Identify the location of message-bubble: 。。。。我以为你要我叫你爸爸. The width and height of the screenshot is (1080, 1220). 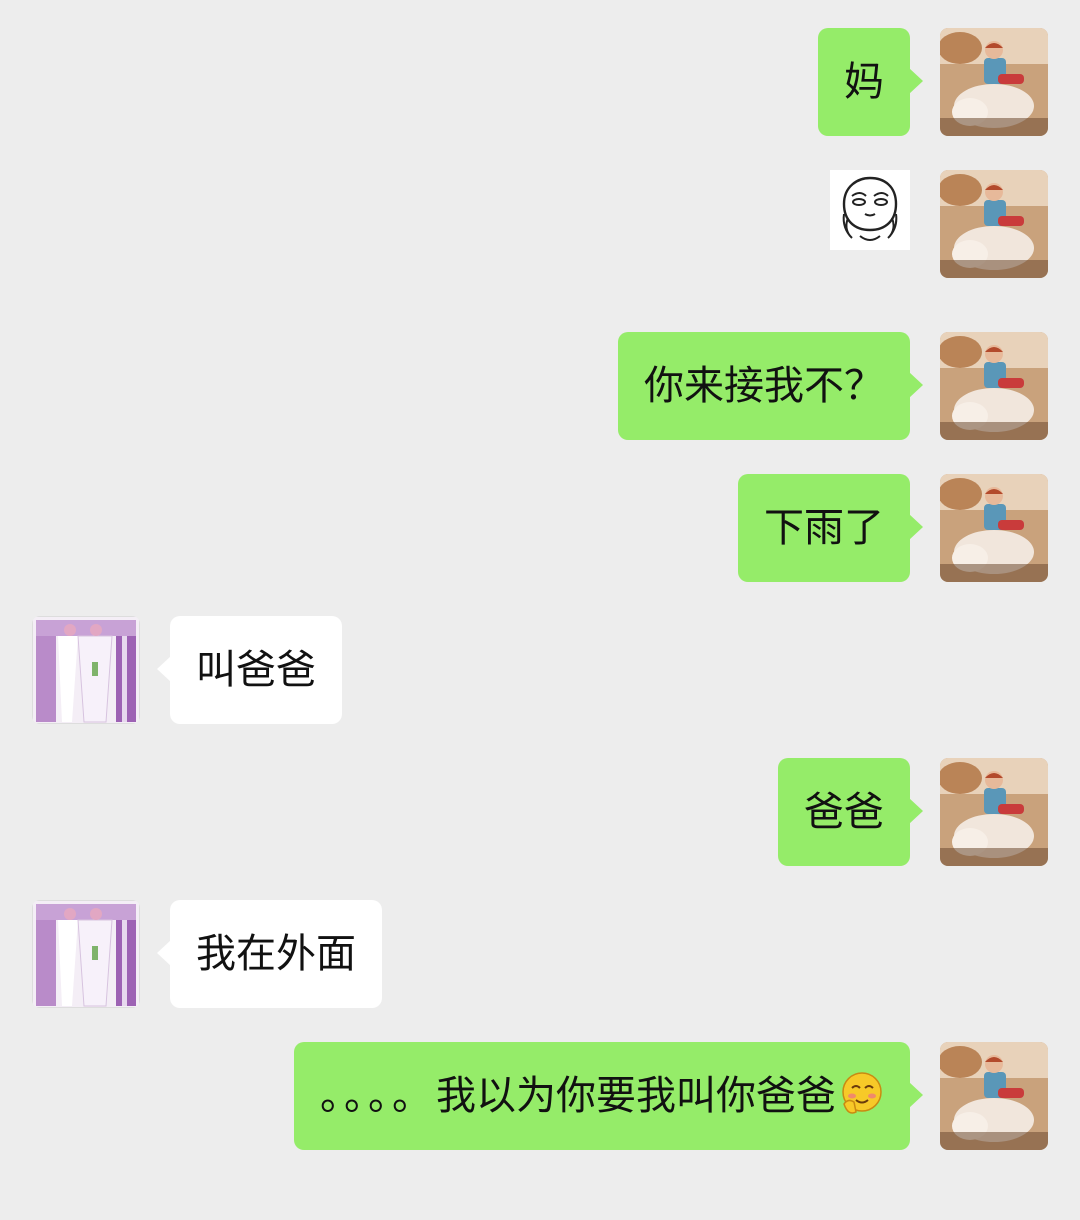
(608, 1096).